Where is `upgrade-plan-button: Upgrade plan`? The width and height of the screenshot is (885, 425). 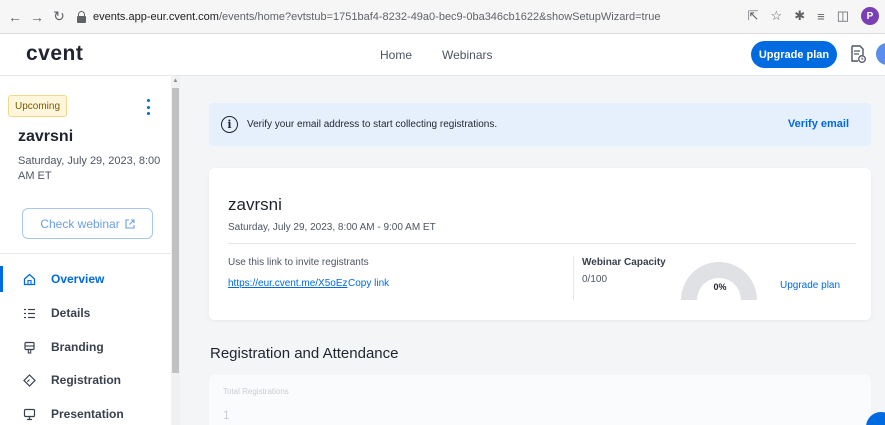 upgrade-plan-button: Upgrade plan is located at coordinates (794, 54).